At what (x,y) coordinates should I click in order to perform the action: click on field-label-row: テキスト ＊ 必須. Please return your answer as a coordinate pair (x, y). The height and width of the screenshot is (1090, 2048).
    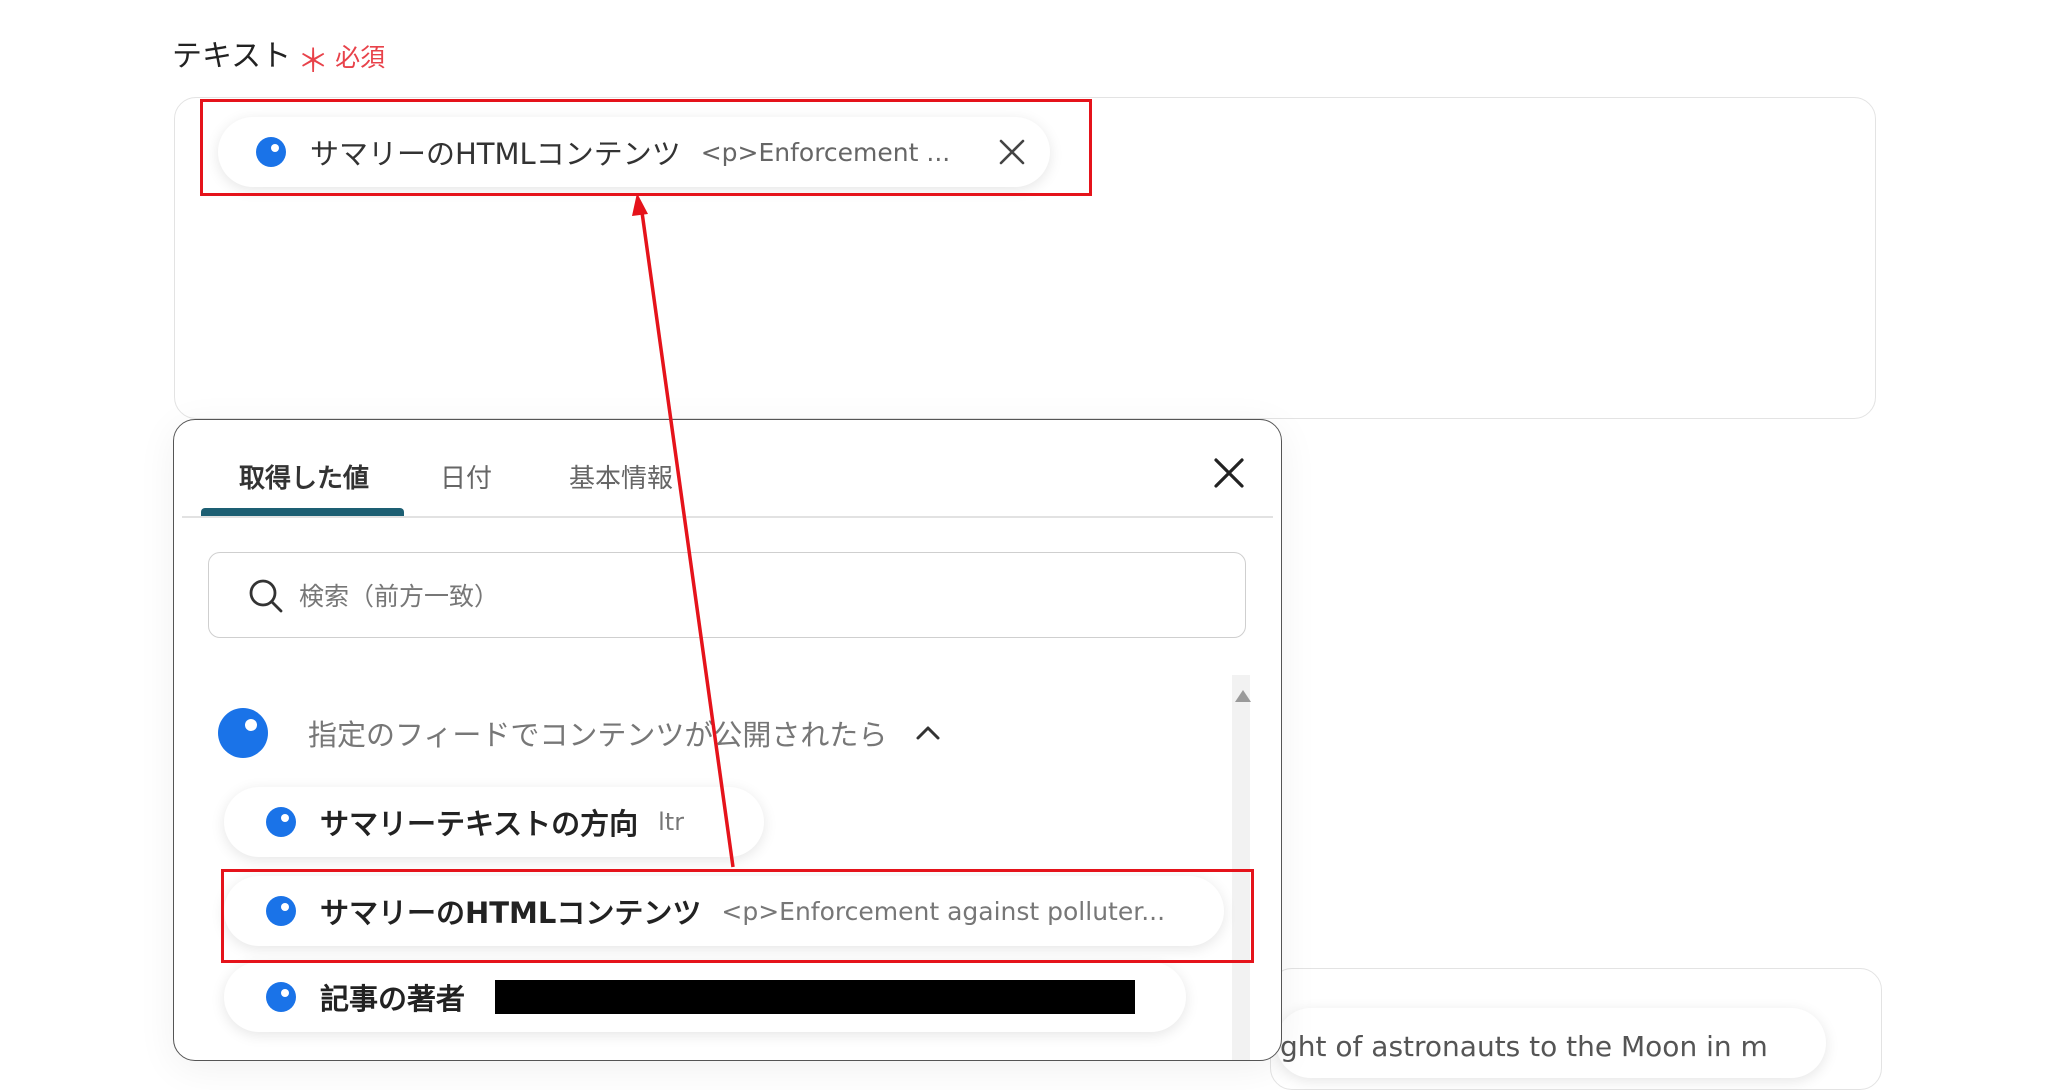
    Looking at the image, I should click on (279, 55).